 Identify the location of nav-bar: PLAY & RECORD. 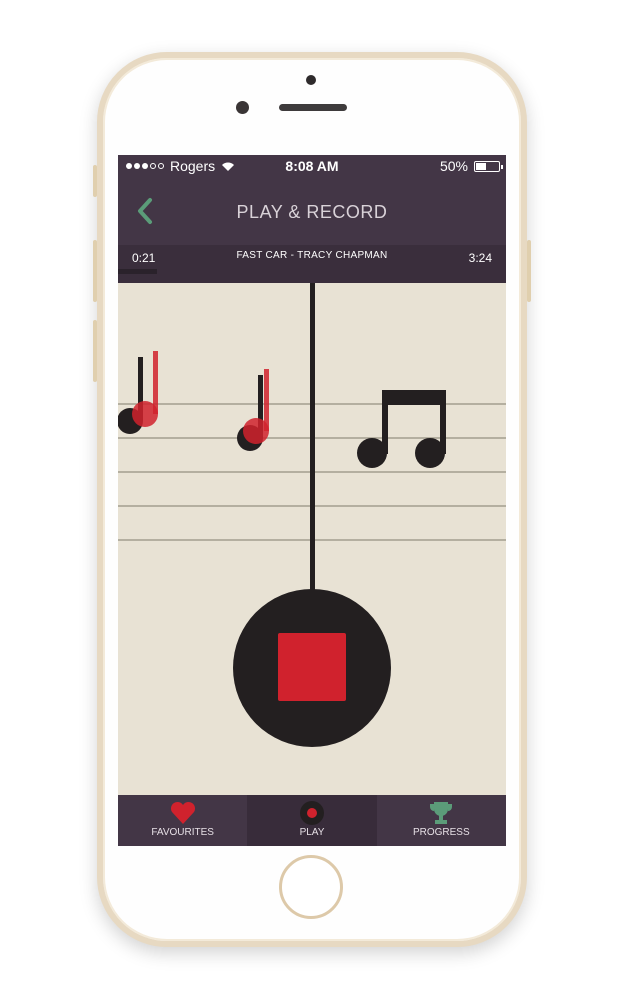
(312, 211).